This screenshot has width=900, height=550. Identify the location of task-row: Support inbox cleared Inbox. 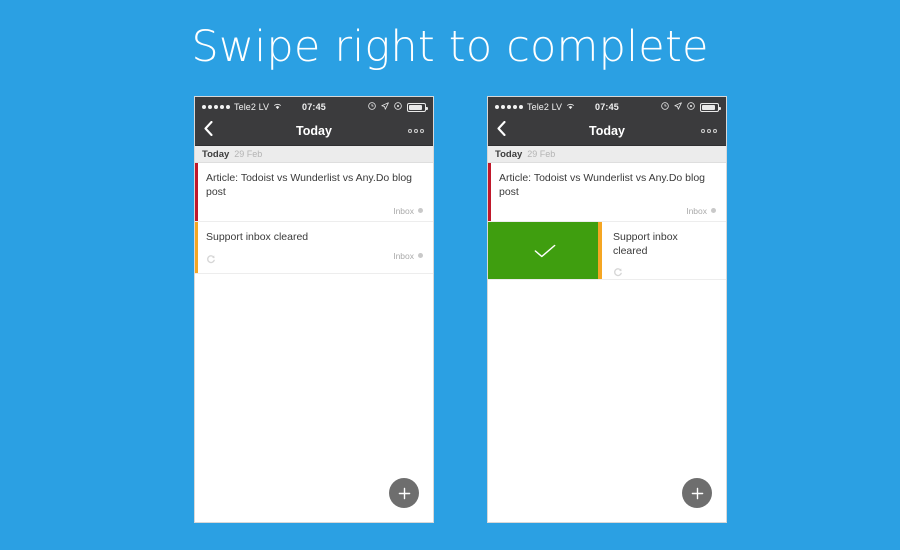
(314, 247).